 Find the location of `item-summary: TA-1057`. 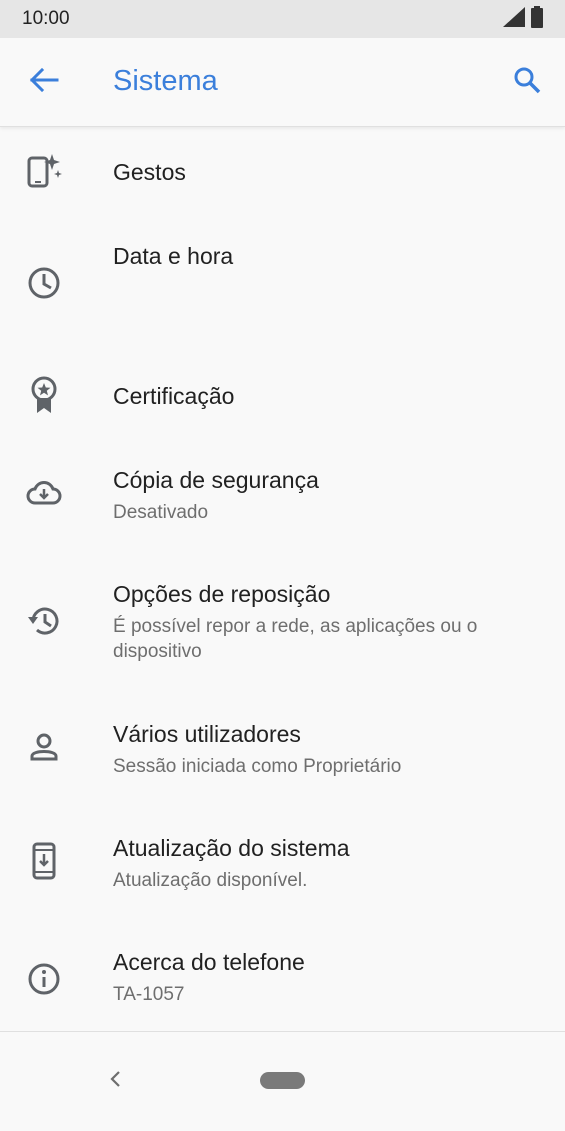

item-summary: TA-1057 is located at coordinates (149, 994).